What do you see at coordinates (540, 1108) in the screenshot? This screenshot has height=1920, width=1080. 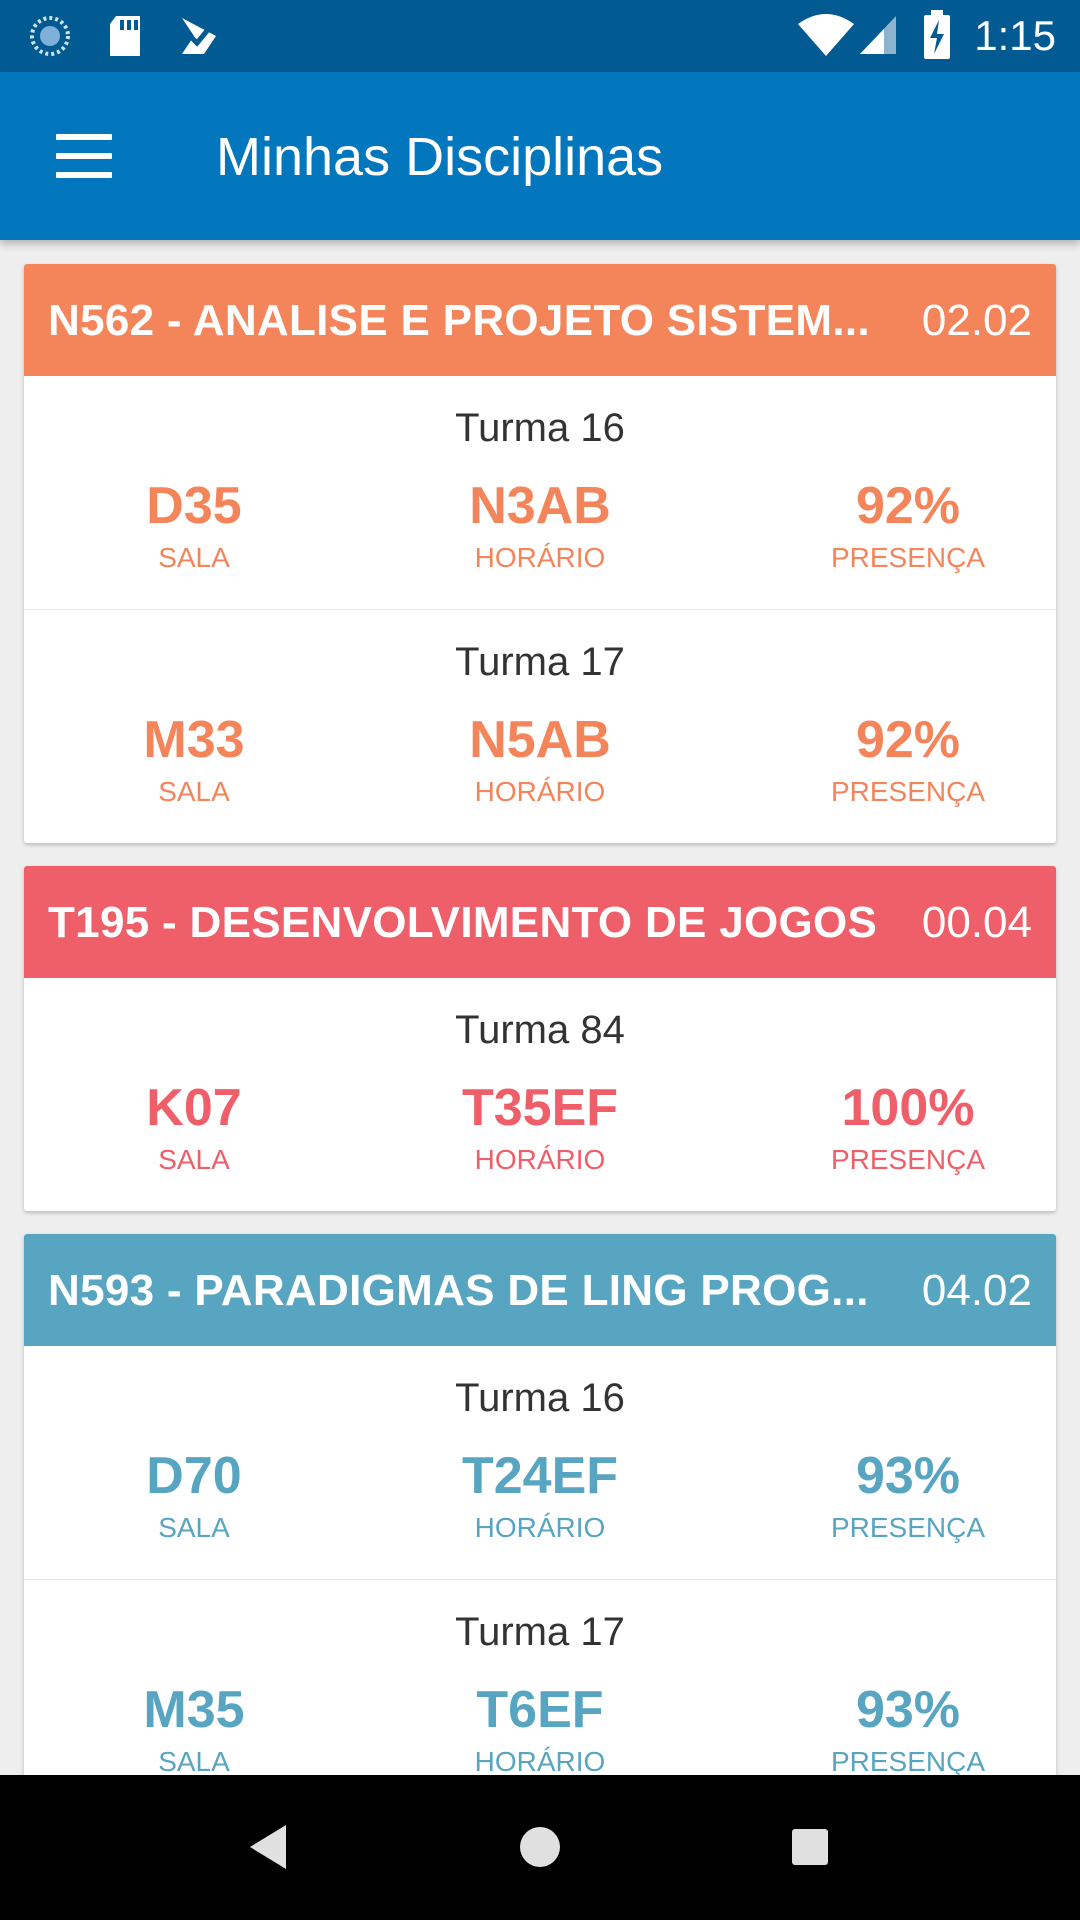 I see `horario-value: T35EF` at bounding box center [540, 1108].